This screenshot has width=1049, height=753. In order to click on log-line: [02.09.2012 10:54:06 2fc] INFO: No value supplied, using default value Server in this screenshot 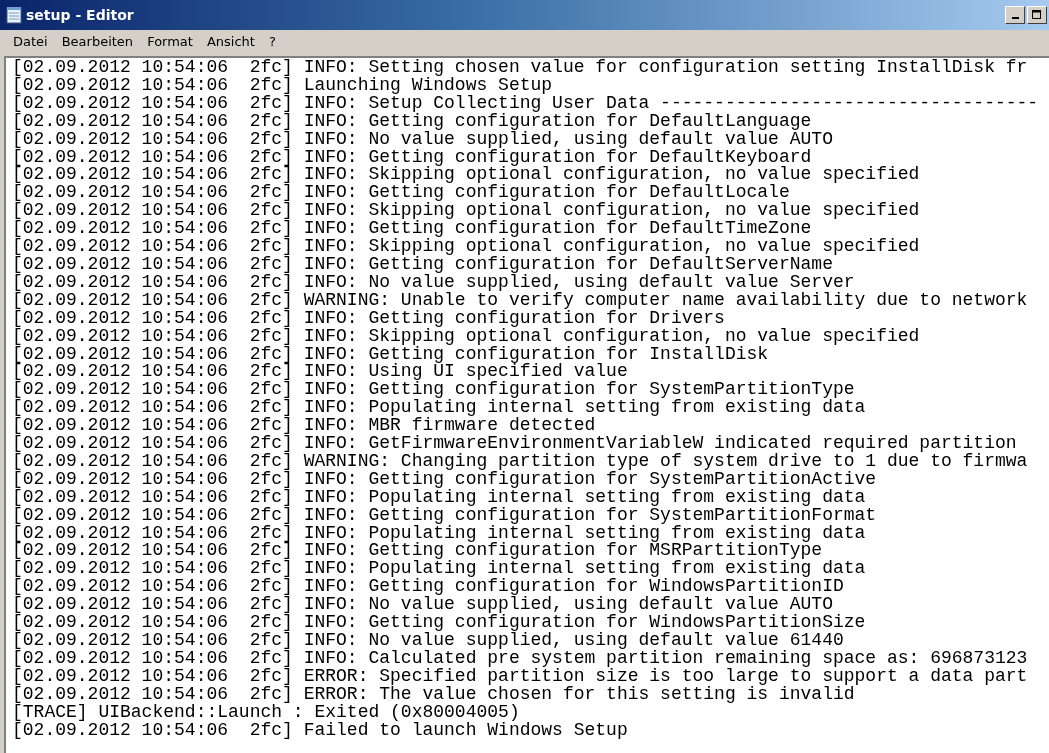, I will do `click(433, 282)`.